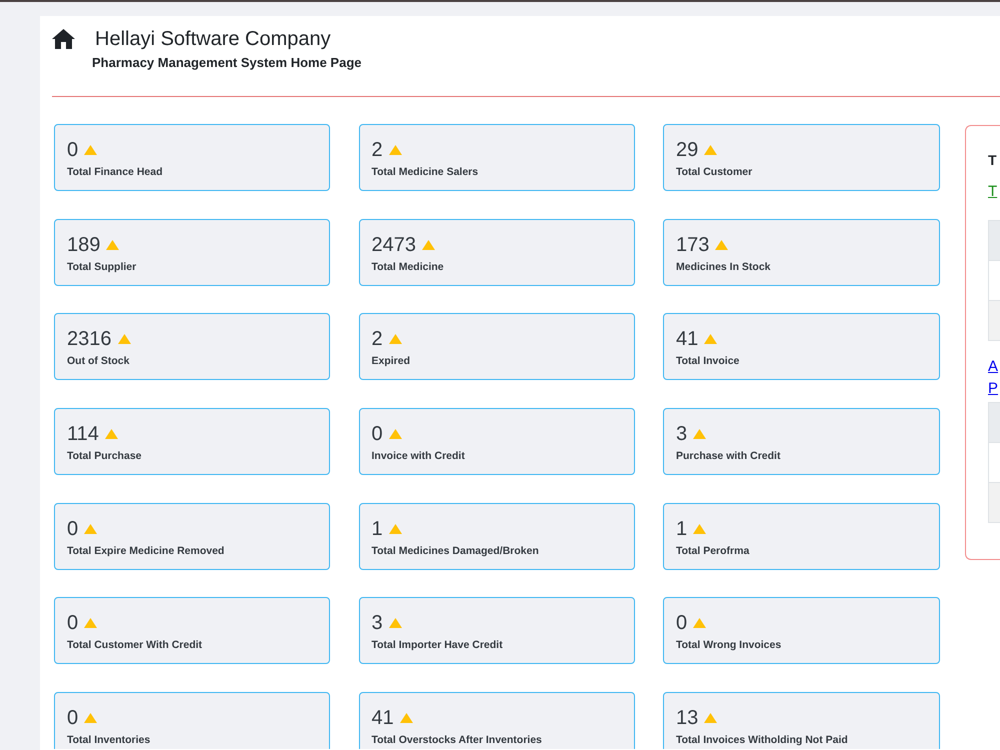 The image size is (1000, 750). I want to click on stat-label: Total Medicine Salers, so click(425, 172).